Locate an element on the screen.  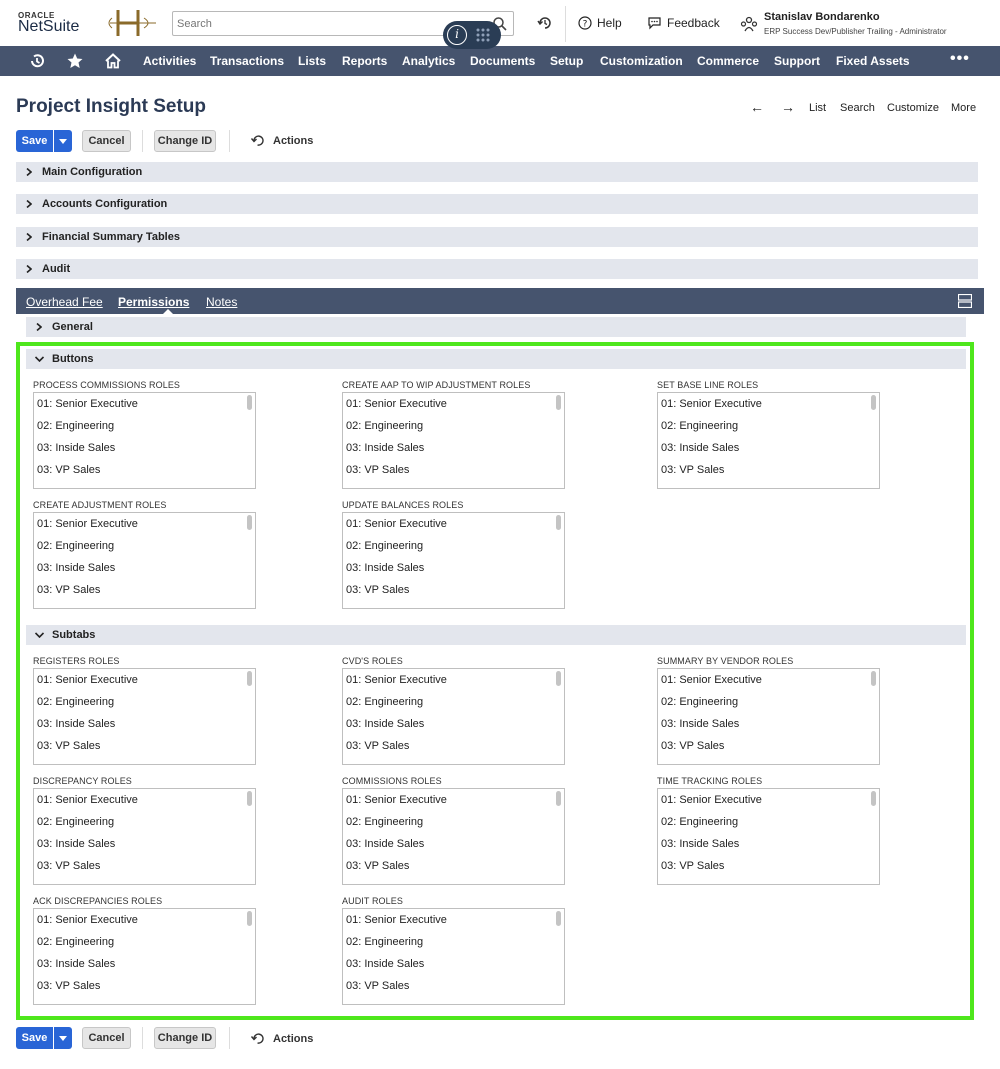
feedback-link: Feedback is located at coordinates (683, 23).